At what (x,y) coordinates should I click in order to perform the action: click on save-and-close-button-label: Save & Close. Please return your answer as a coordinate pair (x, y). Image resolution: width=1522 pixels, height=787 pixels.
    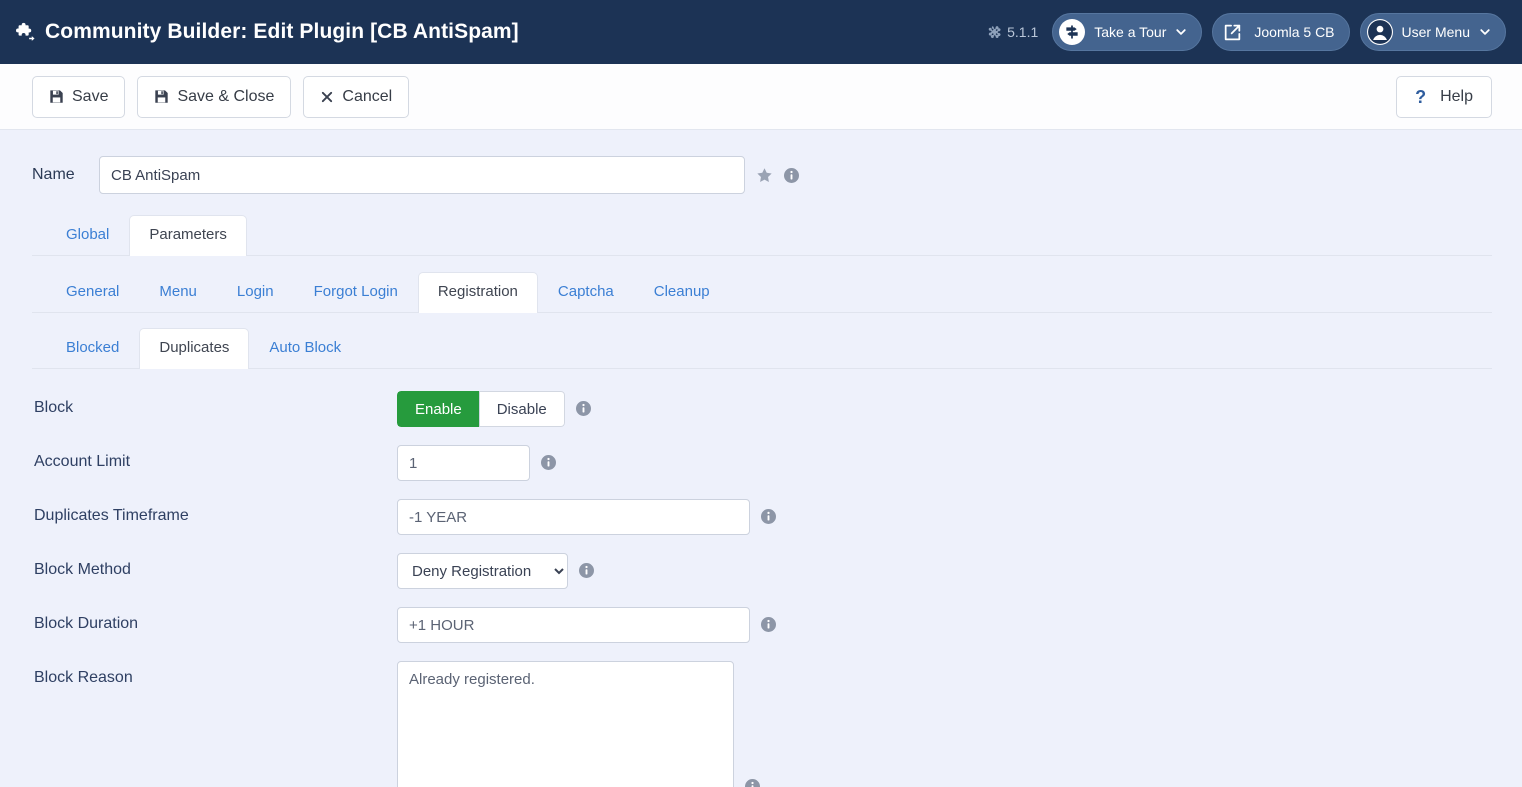
    Looking at the image, I should click on (226, 96).